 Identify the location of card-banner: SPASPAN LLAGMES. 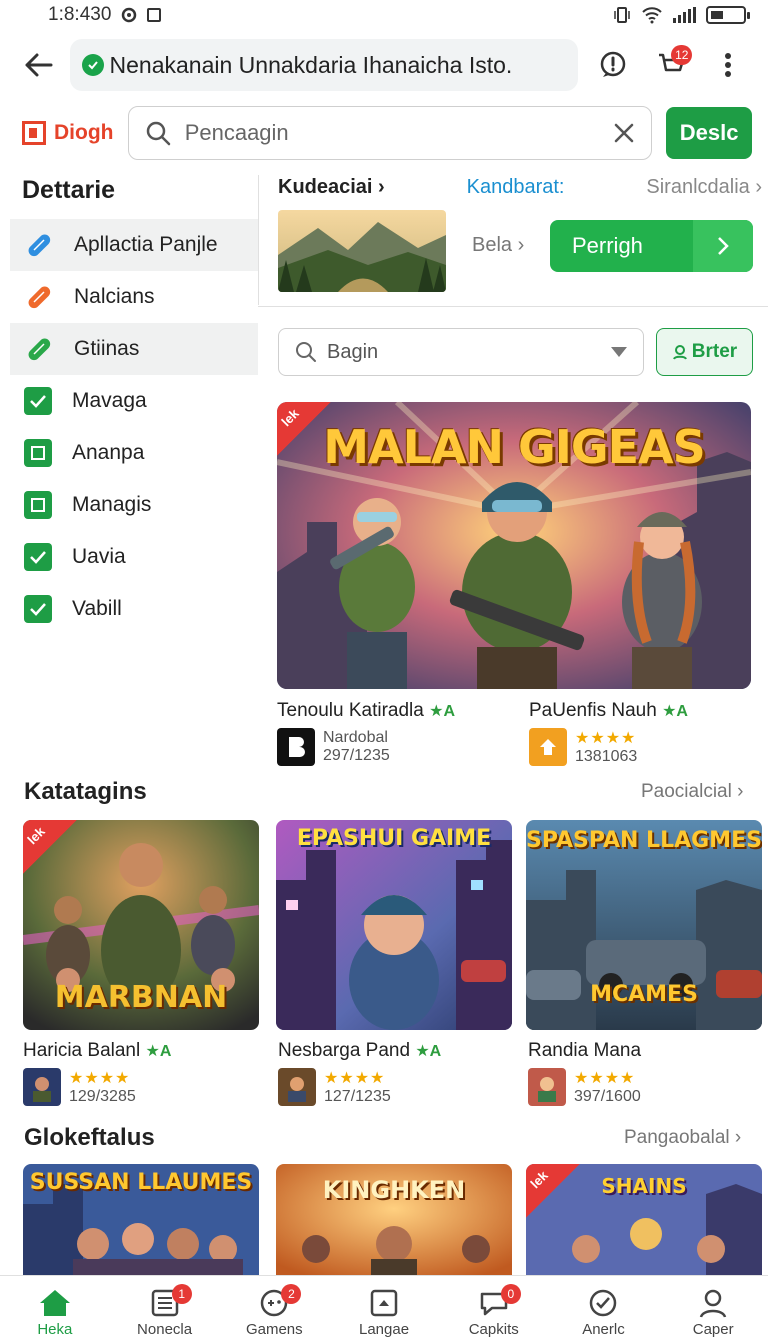
(644, 840).